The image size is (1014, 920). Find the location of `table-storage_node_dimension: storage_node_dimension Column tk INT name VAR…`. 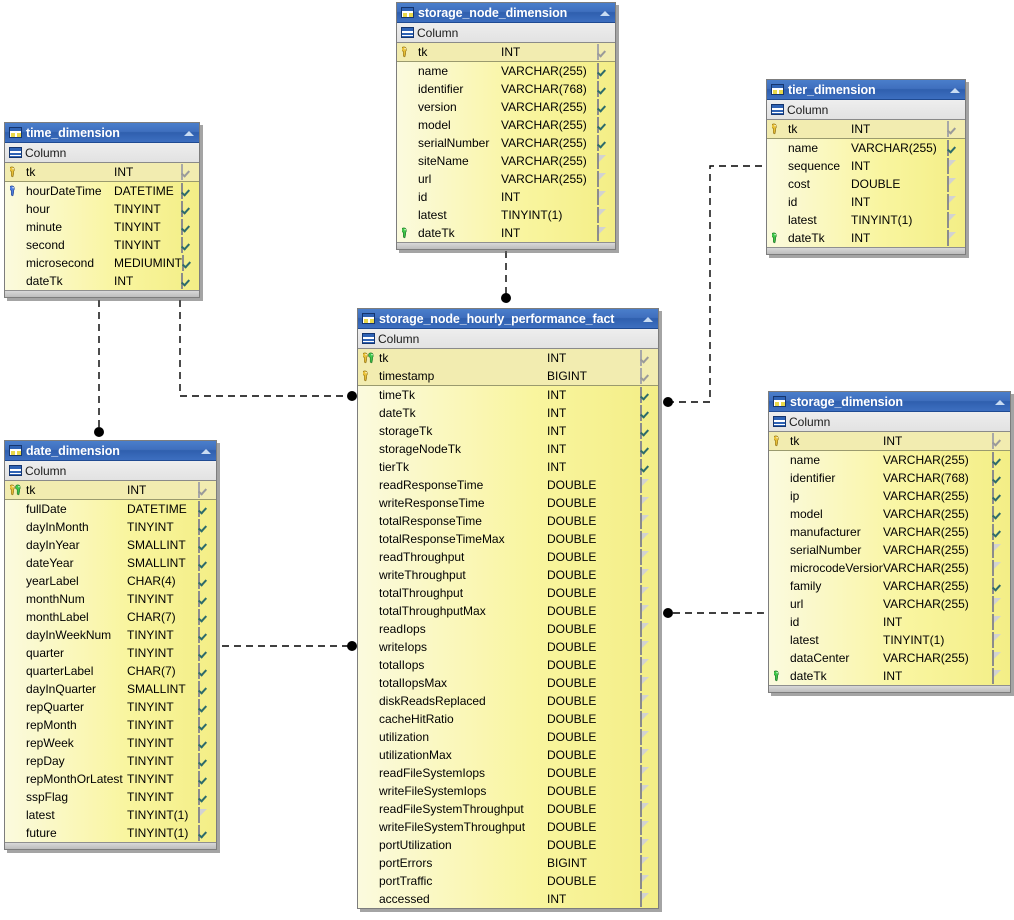

table-storage_node_dimension: storage_node_dimension Column tk INT name VAR… is located at coordinates (506, 126).